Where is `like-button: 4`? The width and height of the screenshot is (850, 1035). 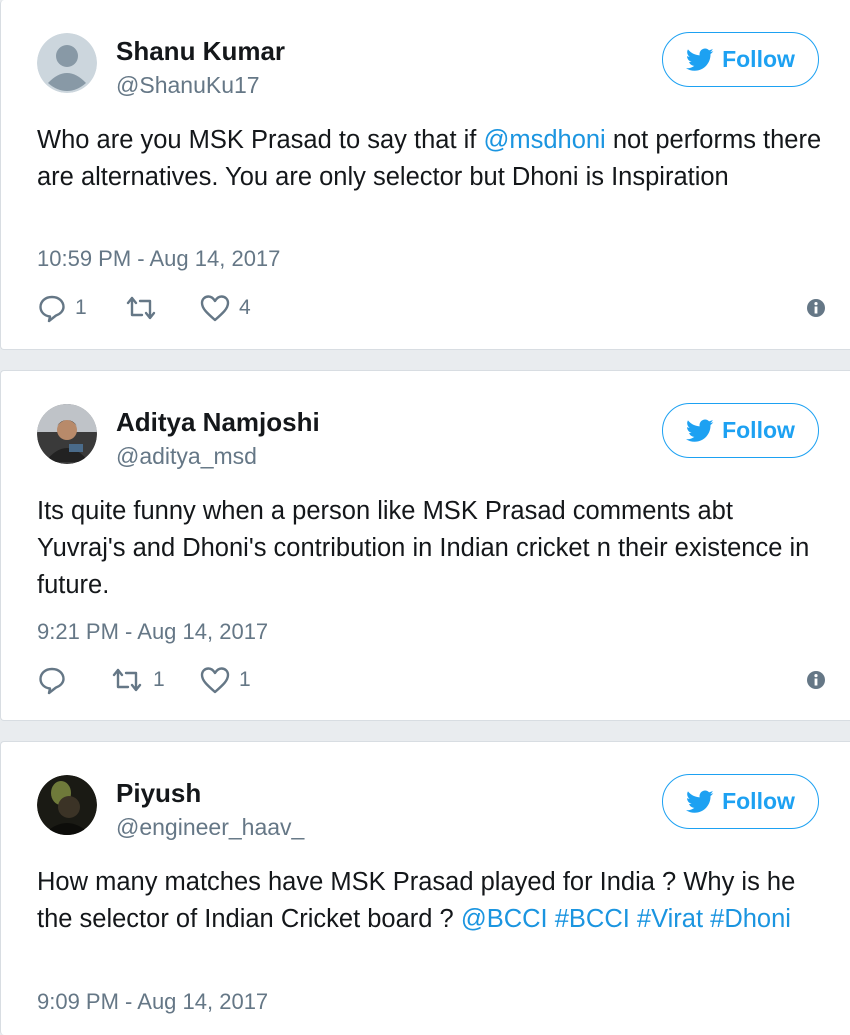 like-button: 4 is located at coordinates (225, 308).